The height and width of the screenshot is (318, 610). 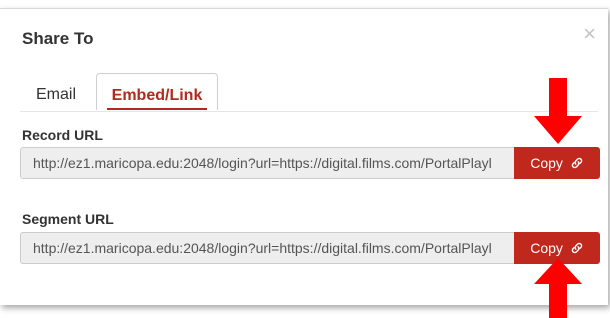 I want to click on copy-record-url-button: Copy, so click(x=557, y=163).